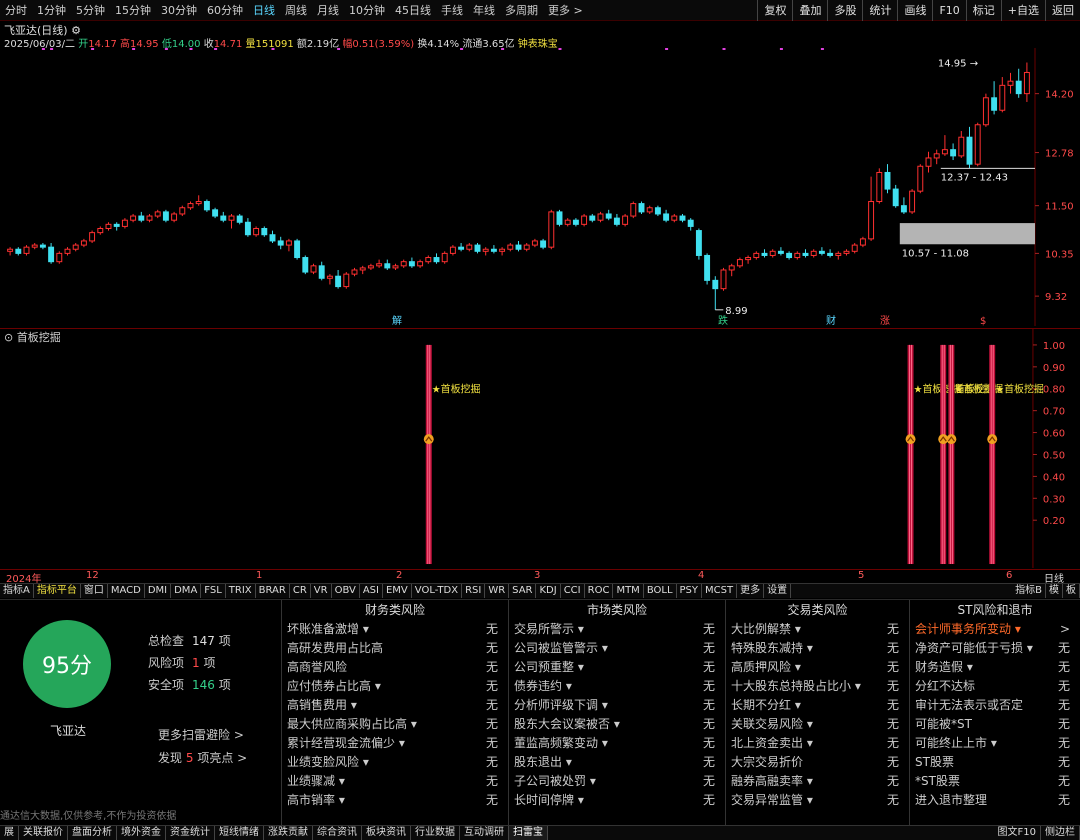 This screenshot has width=1080, height=840. Describe the element at coordinates (1060, 833) in the screenshot. I see `status-right-1: 侧边栏` at that location.